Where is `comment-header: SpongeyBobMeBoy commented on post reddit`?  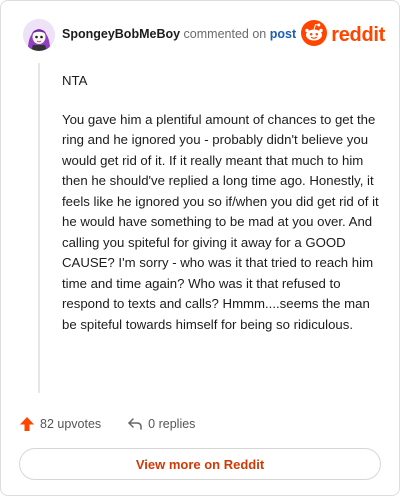 comment-header: SpongeyBobMeBoy commented on post reddit is located at coordinates (202, 35).